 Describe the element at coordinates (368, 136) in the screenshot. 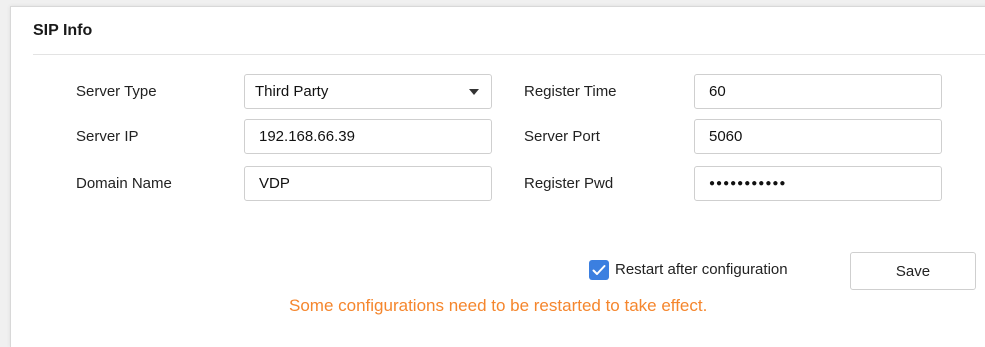

I see `server-ip-input: 192.168.66.39` at that location.